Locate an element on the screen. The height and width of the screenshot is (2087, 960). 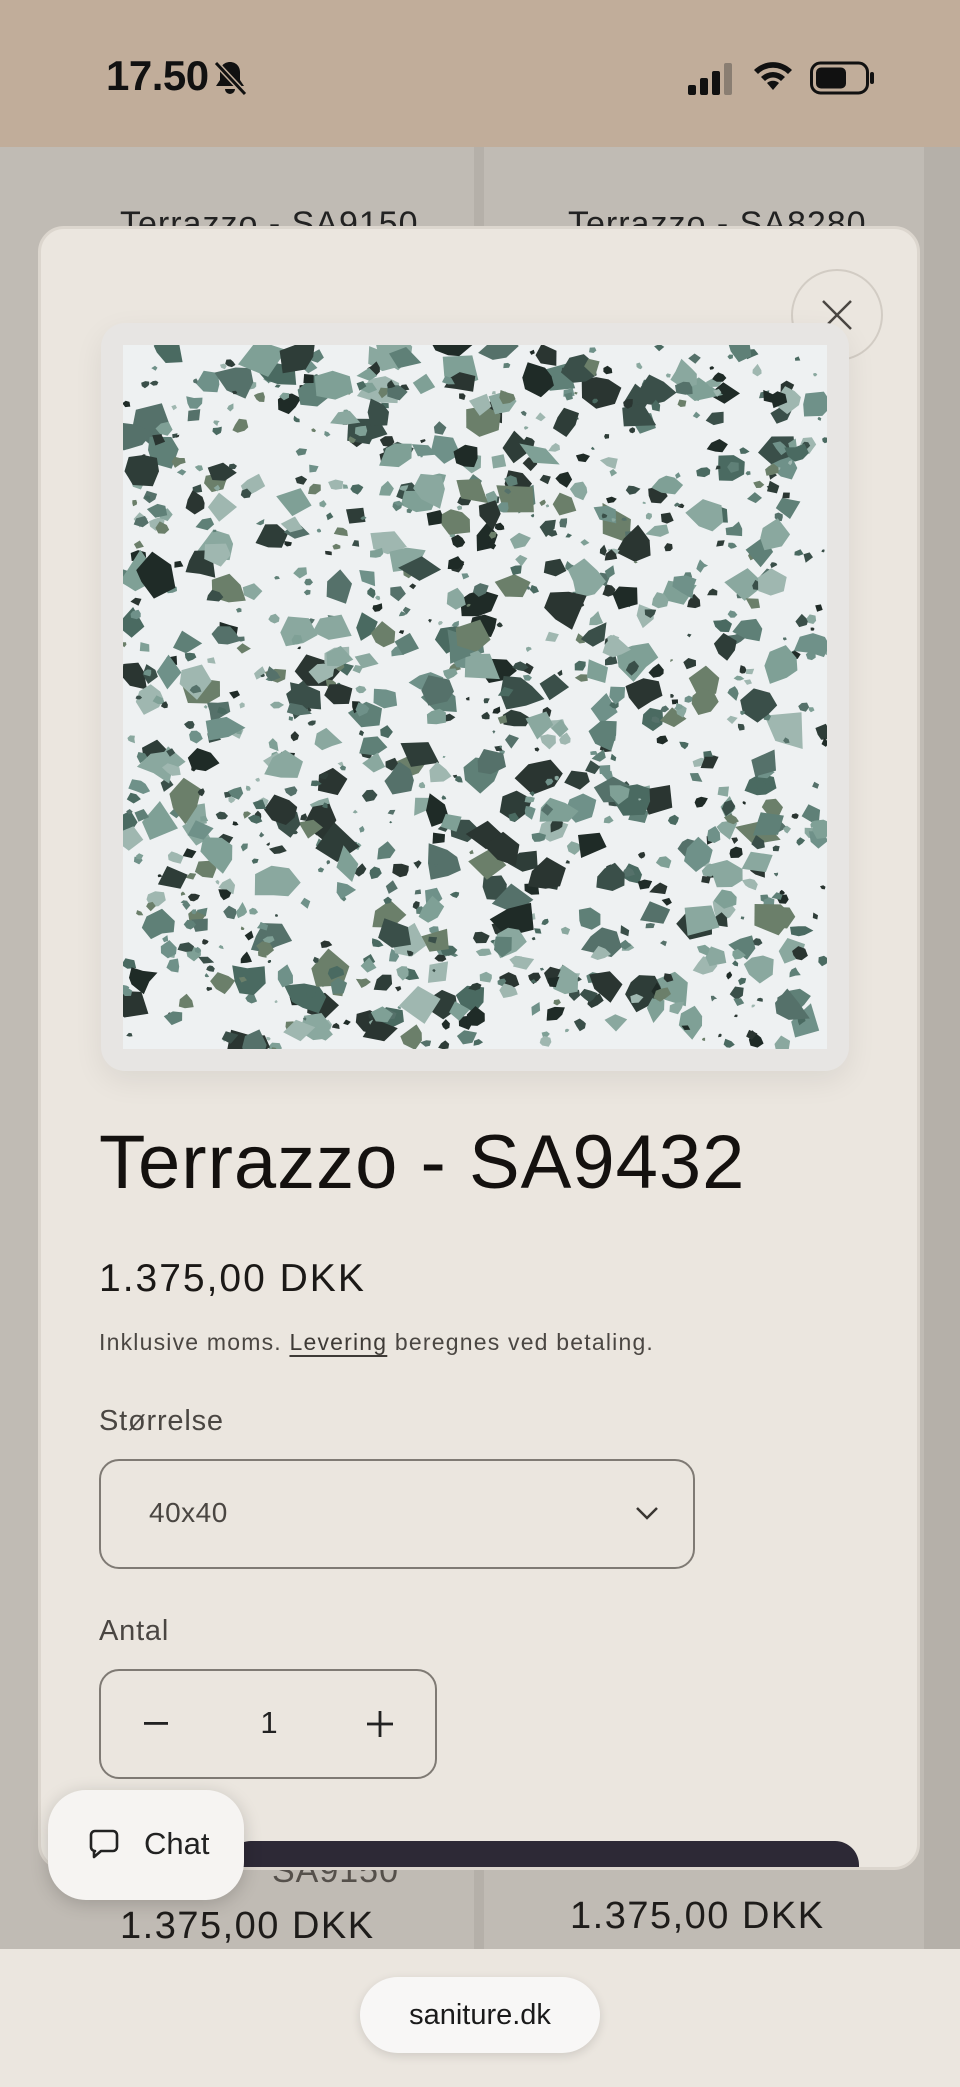
size-select: 40x40 is located at coordinates (397, 1514).